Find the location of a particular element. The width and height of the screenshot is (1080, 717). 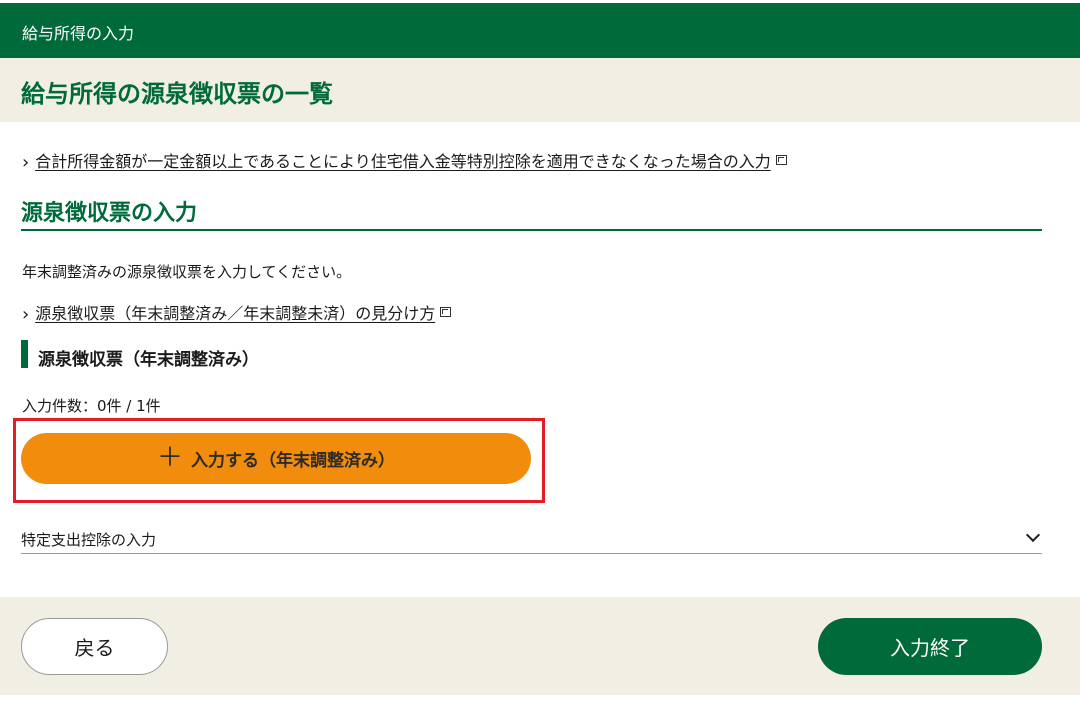

subhead-accent-bar is located at coordinates (24, 354).